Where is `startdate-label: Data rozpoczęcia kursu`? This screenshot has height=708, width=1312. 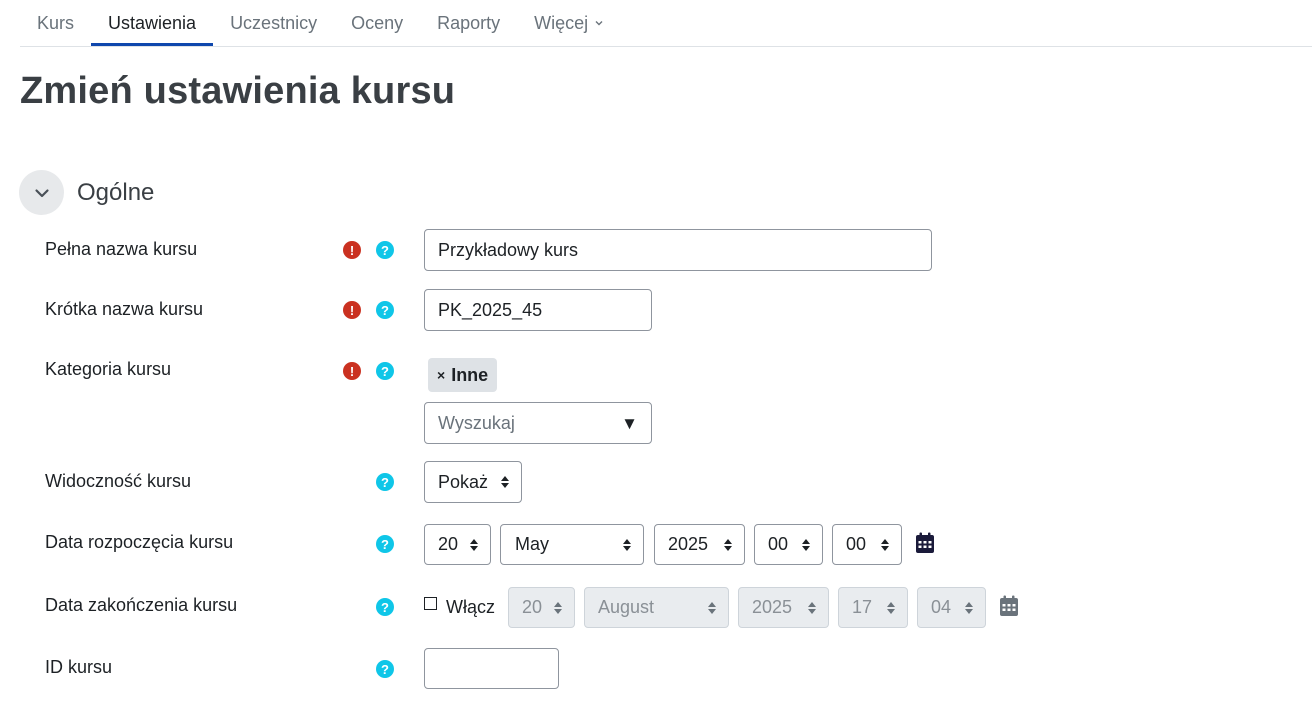
startdate-label: Data rozpoczęcia kursu is located at coordinates (139, 542).